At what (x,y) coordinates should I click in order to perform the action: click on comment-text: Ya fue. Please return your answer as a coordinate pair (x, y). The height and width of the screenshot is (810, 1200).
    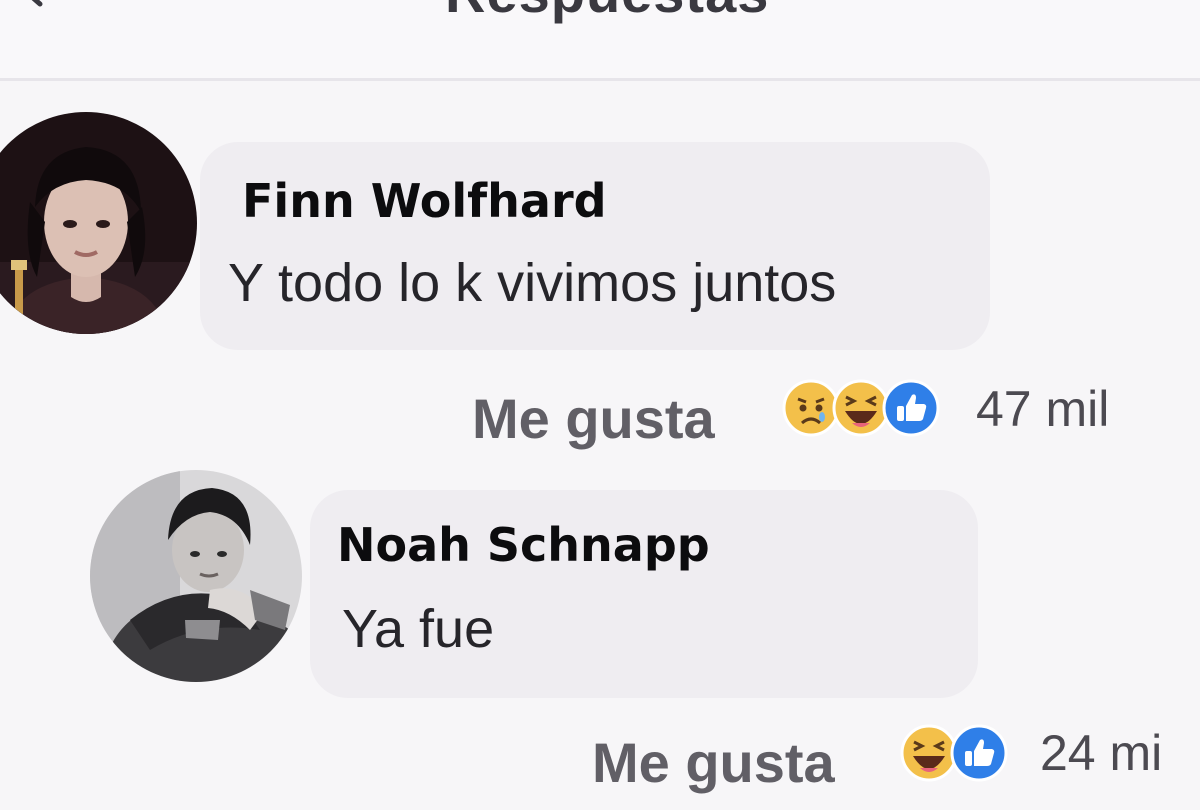
    Looking at the image, I should click on (418, 629).